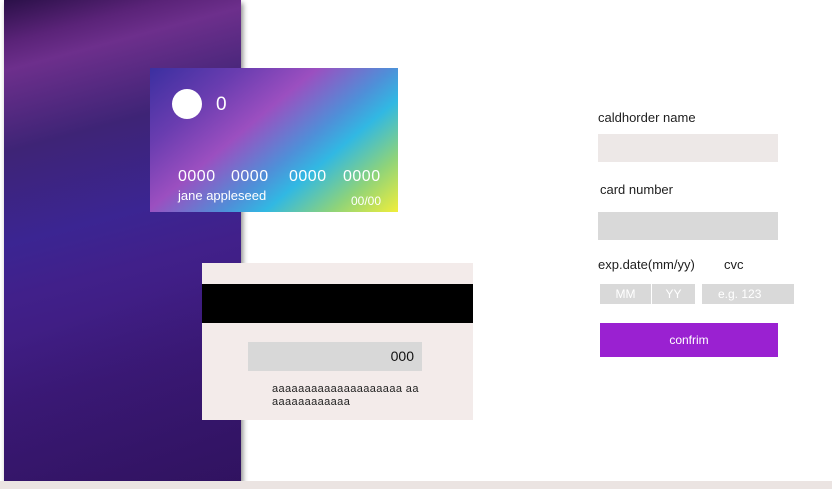 This screenshot has height=489, width=832. I want to click on cardholder-name-label: caldhorder name, so click(647, 117).